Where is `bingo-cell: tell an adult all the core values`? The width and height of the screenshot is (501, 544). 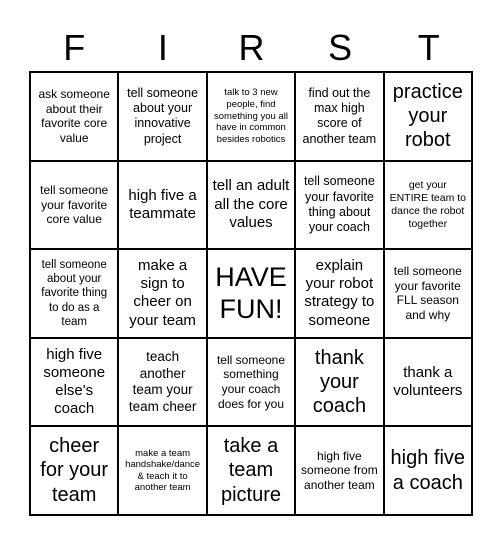
bingo-cell: tell an adult all the core values is located at coordinates (251, 205).